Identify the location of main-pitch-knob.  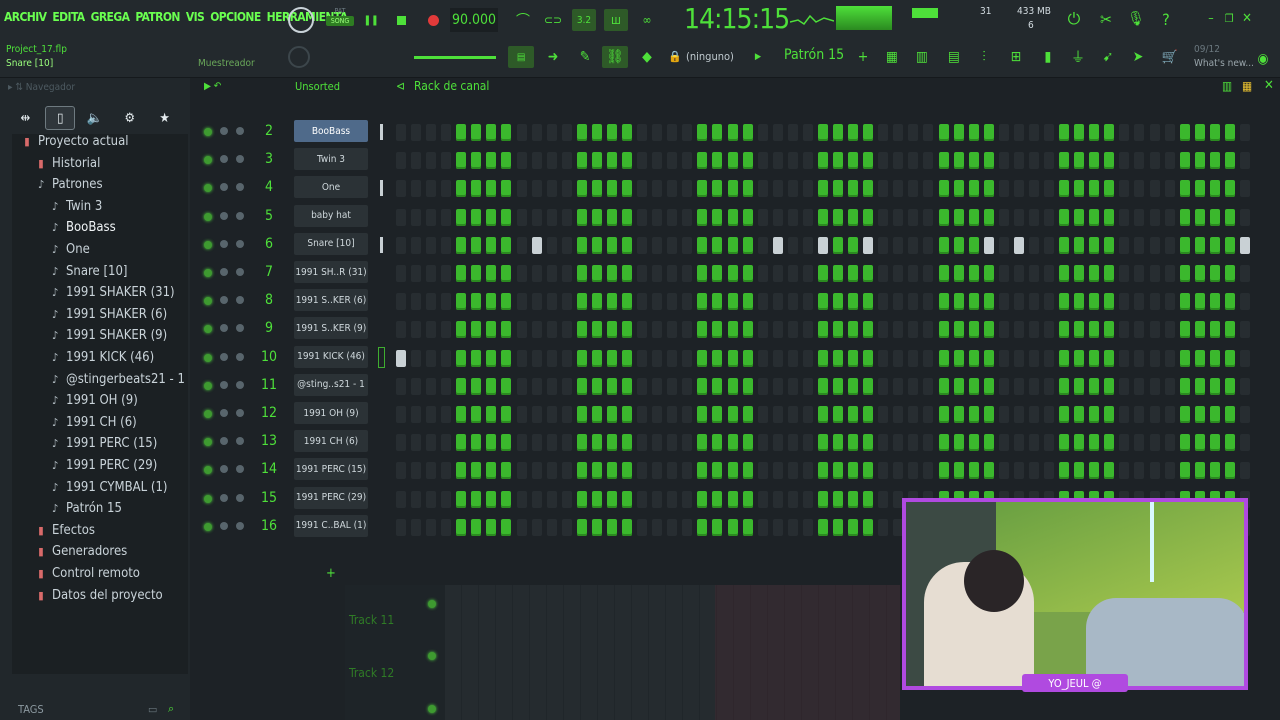
(299, 57).